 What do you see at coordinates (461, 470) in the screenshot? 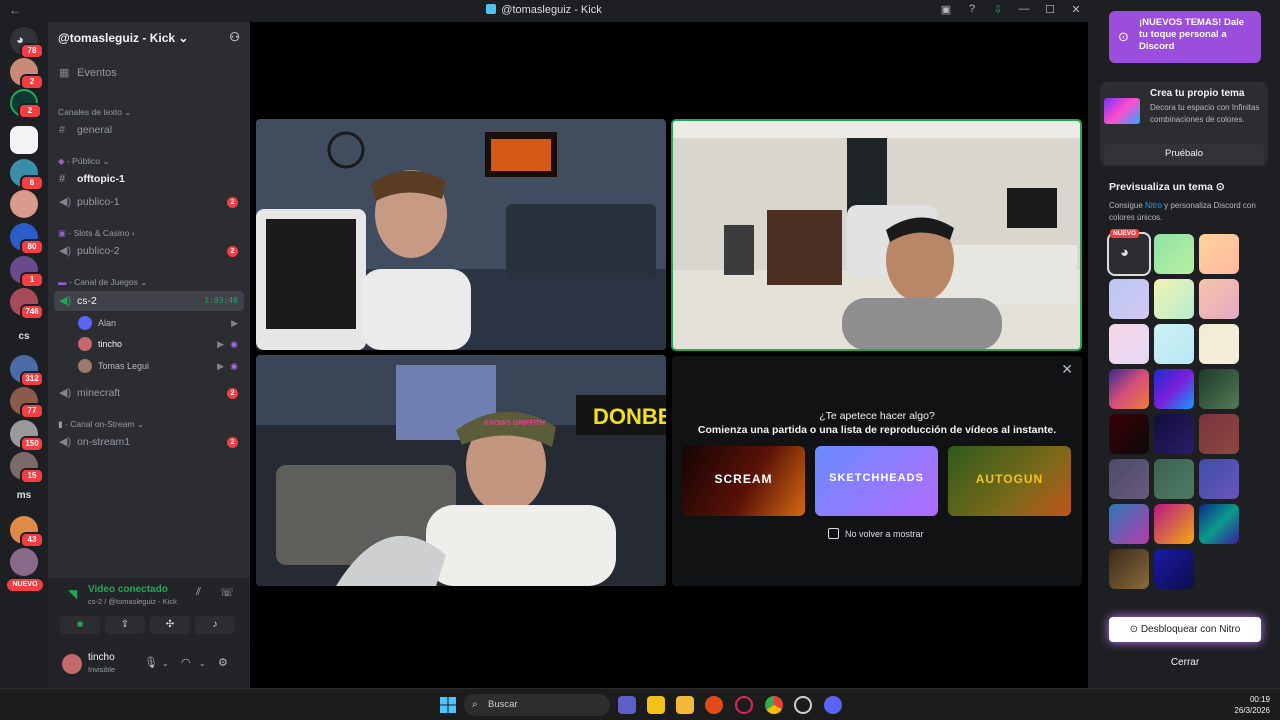
I see `video-tile: DONBE KNOWS GRIFFITH` at bounding box center [461, 470].